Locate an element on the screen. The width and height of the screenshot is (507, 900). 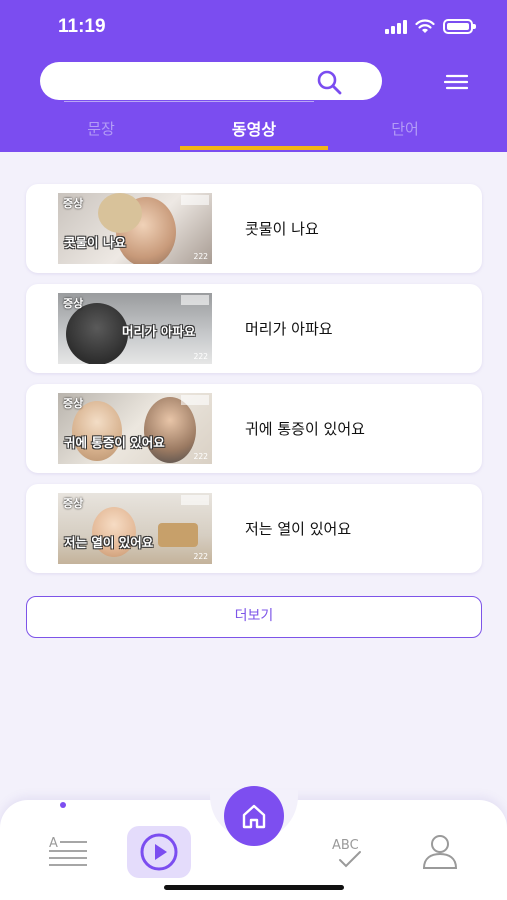
thumbnail-caption: 귀에 통증이 있어요 is located at coordinates (114, 442).